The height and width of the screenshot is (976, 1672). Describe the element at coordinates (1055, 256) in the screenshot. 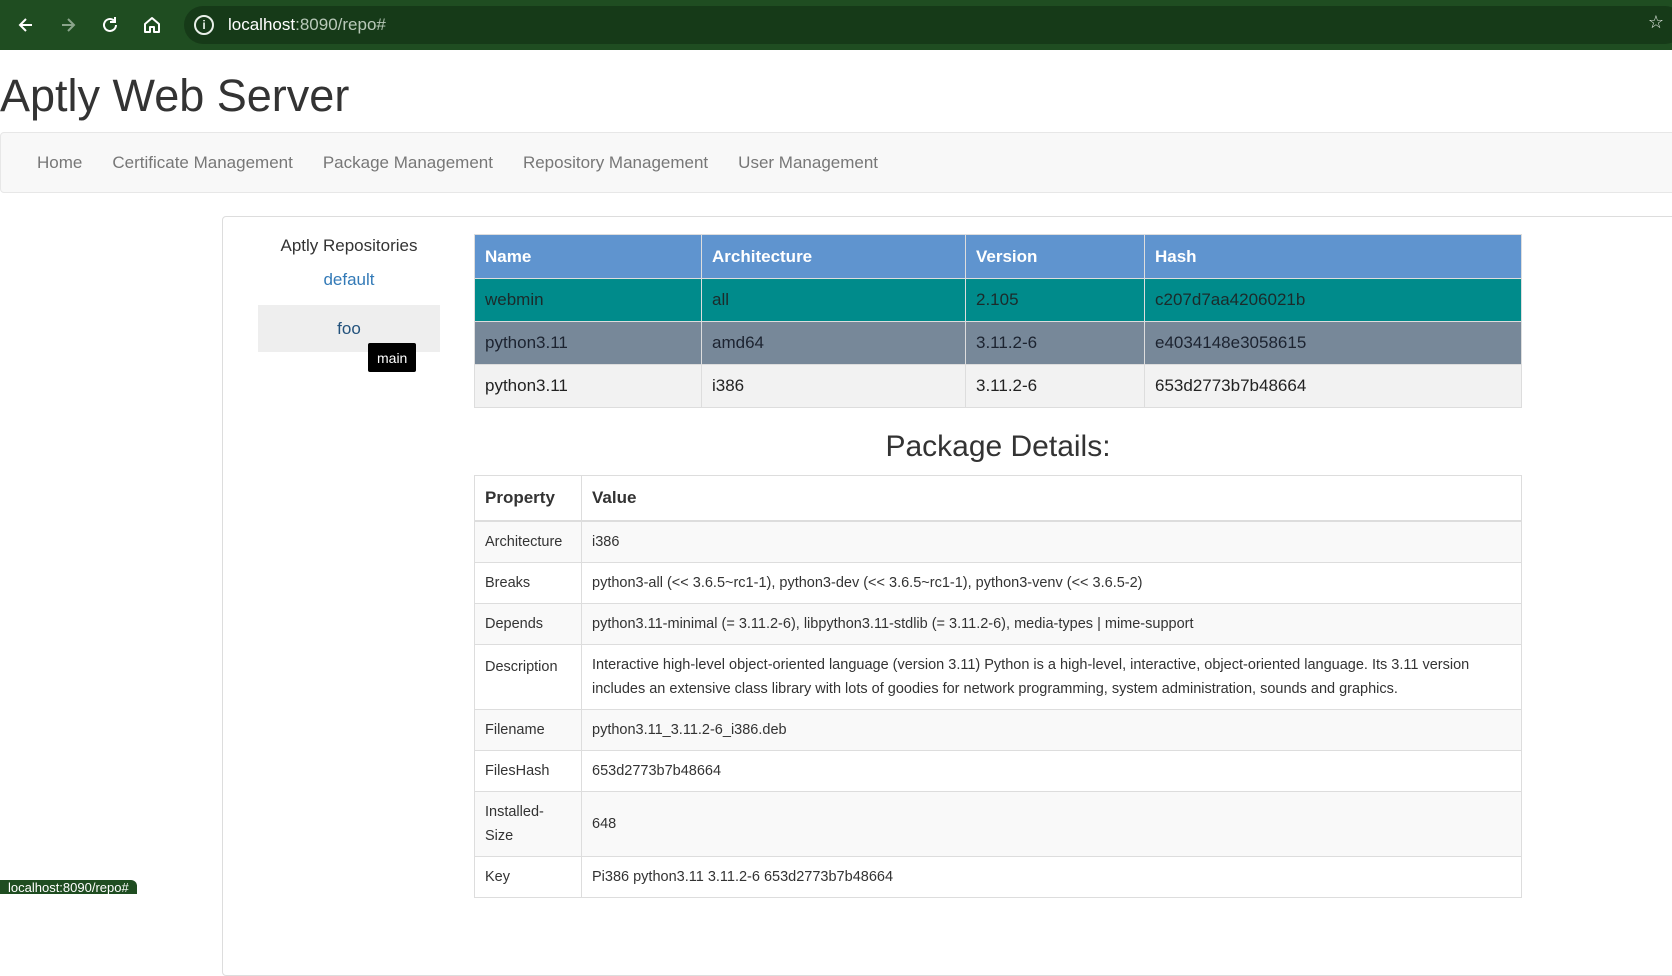

I see `column-header-version: Version` at that location.